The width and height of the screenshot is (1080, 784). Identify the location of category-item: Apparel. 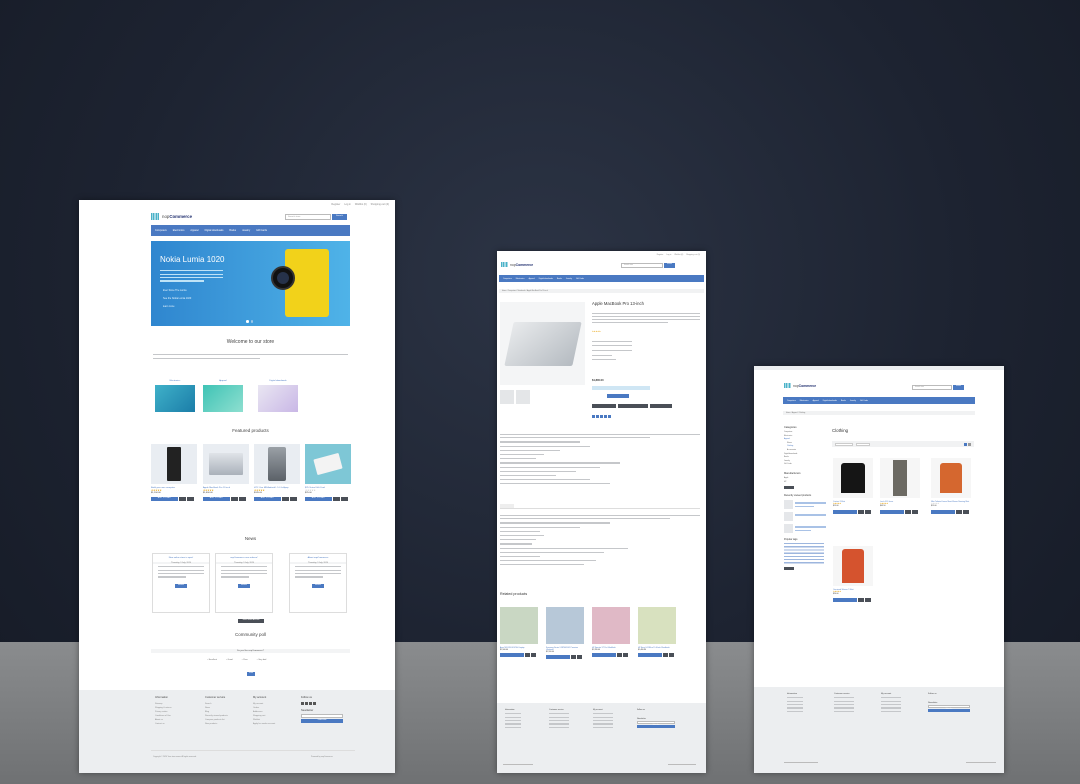
(223, 396).